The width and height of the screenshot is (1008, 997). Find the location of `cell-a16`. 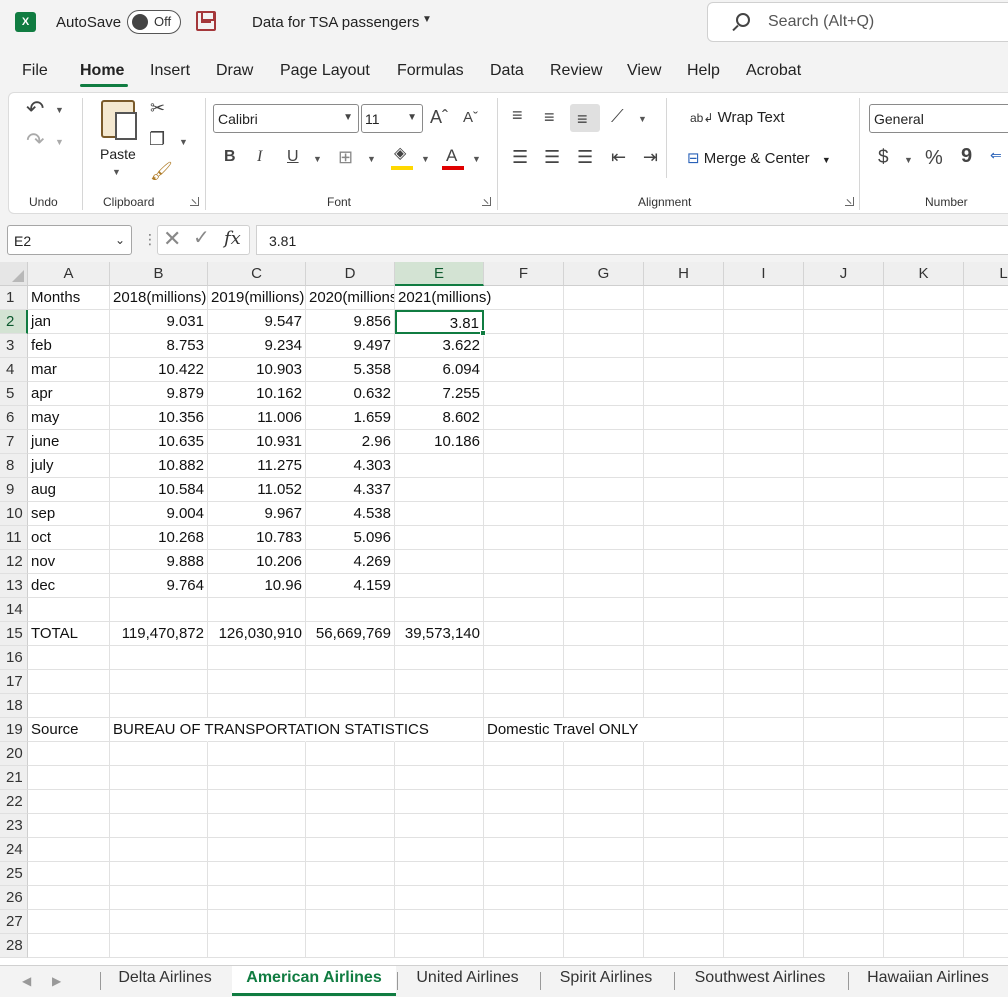

cell-a16 is located at coordinates (69, 658).